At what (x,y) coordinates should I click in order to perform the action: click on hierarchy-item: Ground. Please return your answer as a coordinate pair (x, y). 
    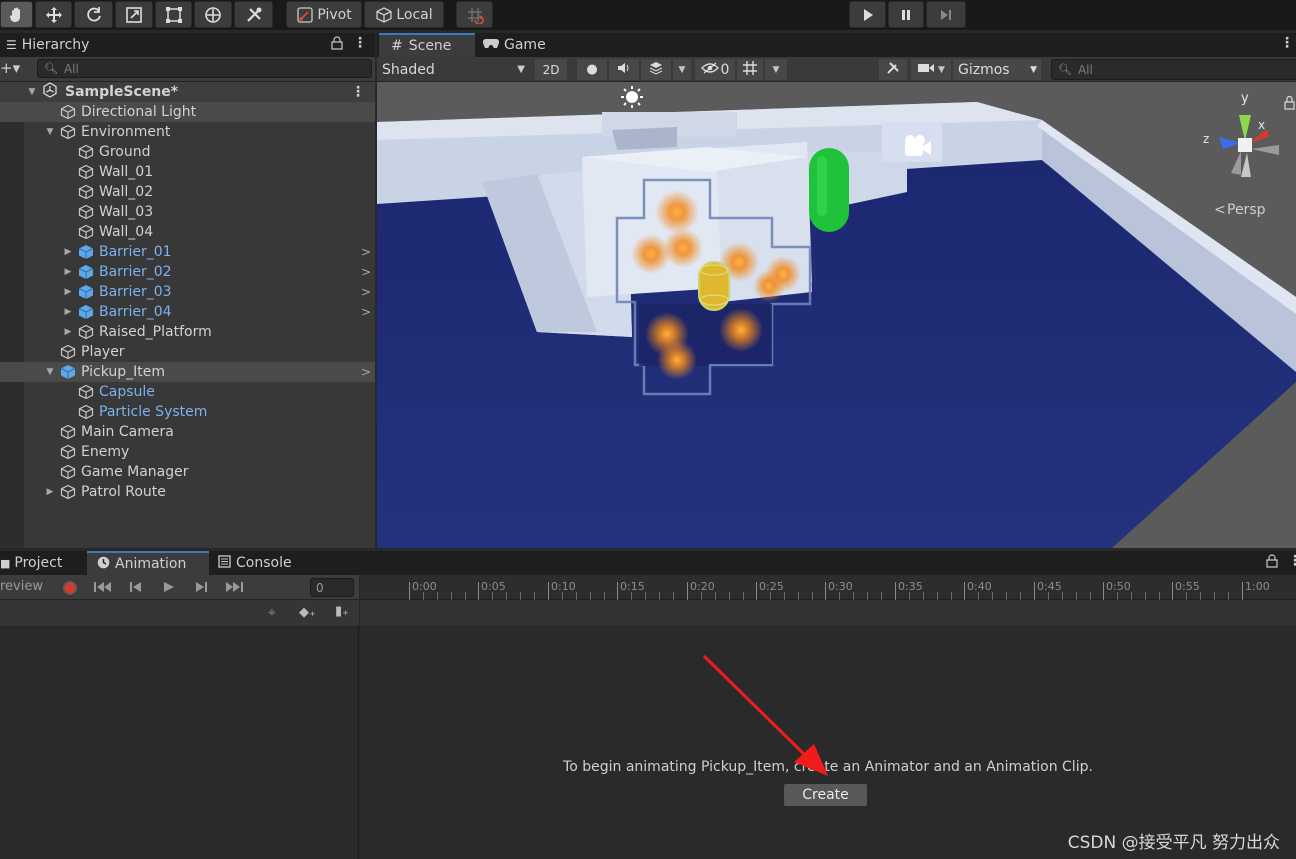
    Looking at the image, I should click on (187, 152).